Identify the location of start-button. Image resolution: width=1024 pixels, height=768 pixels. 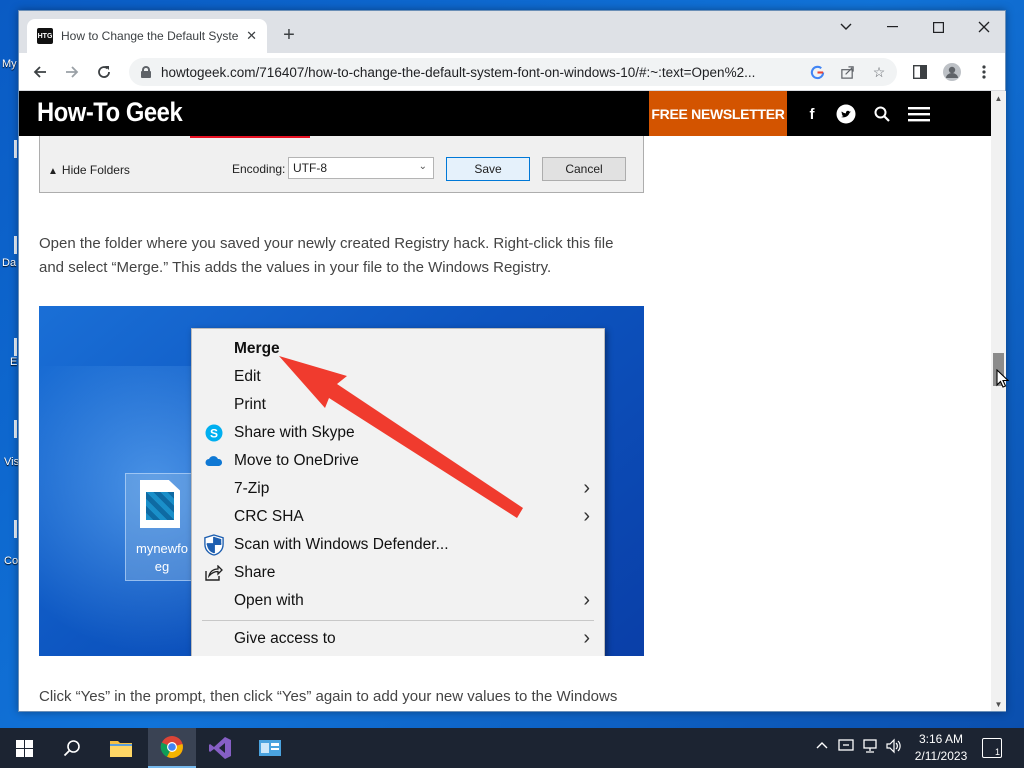
(24, 748).